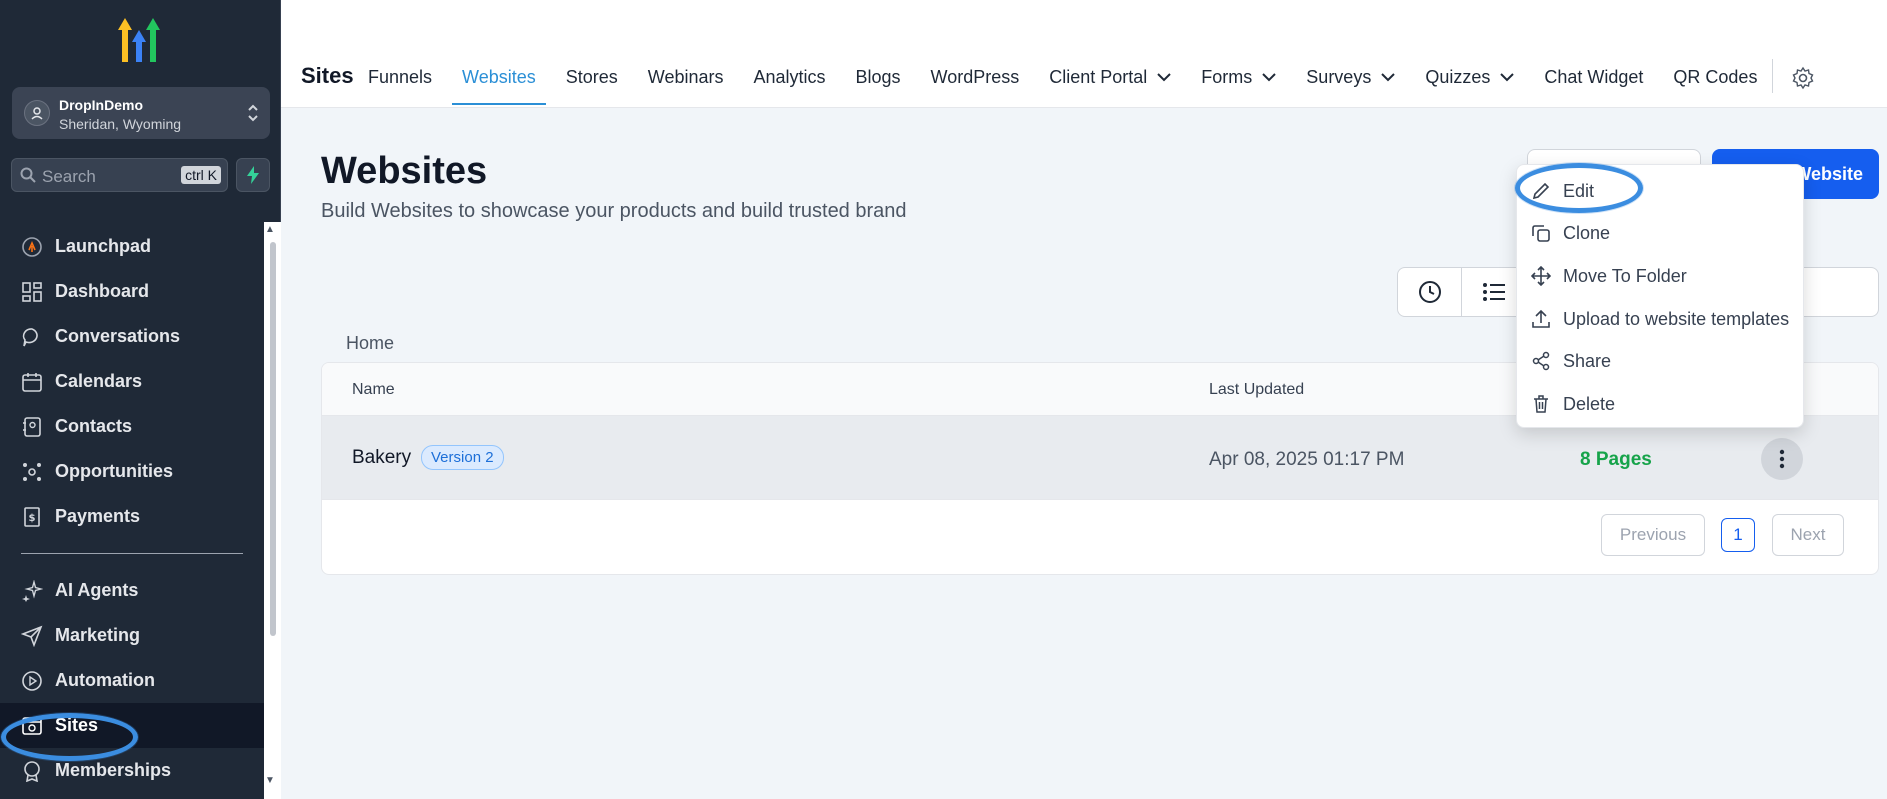 The height and width of the screenshot is (799, 1887). What do you see at coordinates (1782, 459) in the screenshot?
I see `row-actions-button` at bounding box center [1782, 459].